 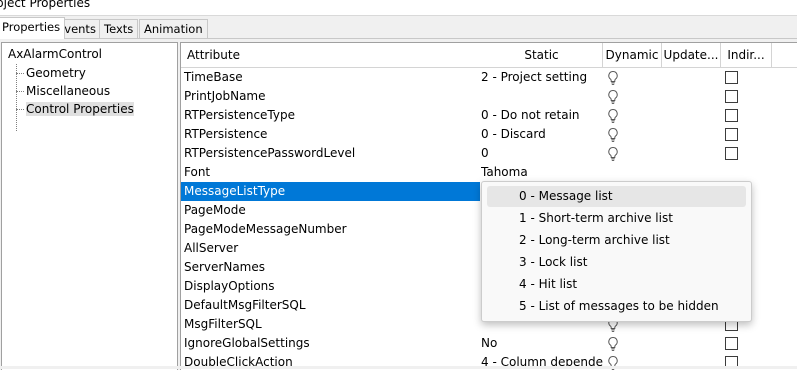 I want to click on tree-item-control-properties: Control Properties, so click(x=80, y=109).